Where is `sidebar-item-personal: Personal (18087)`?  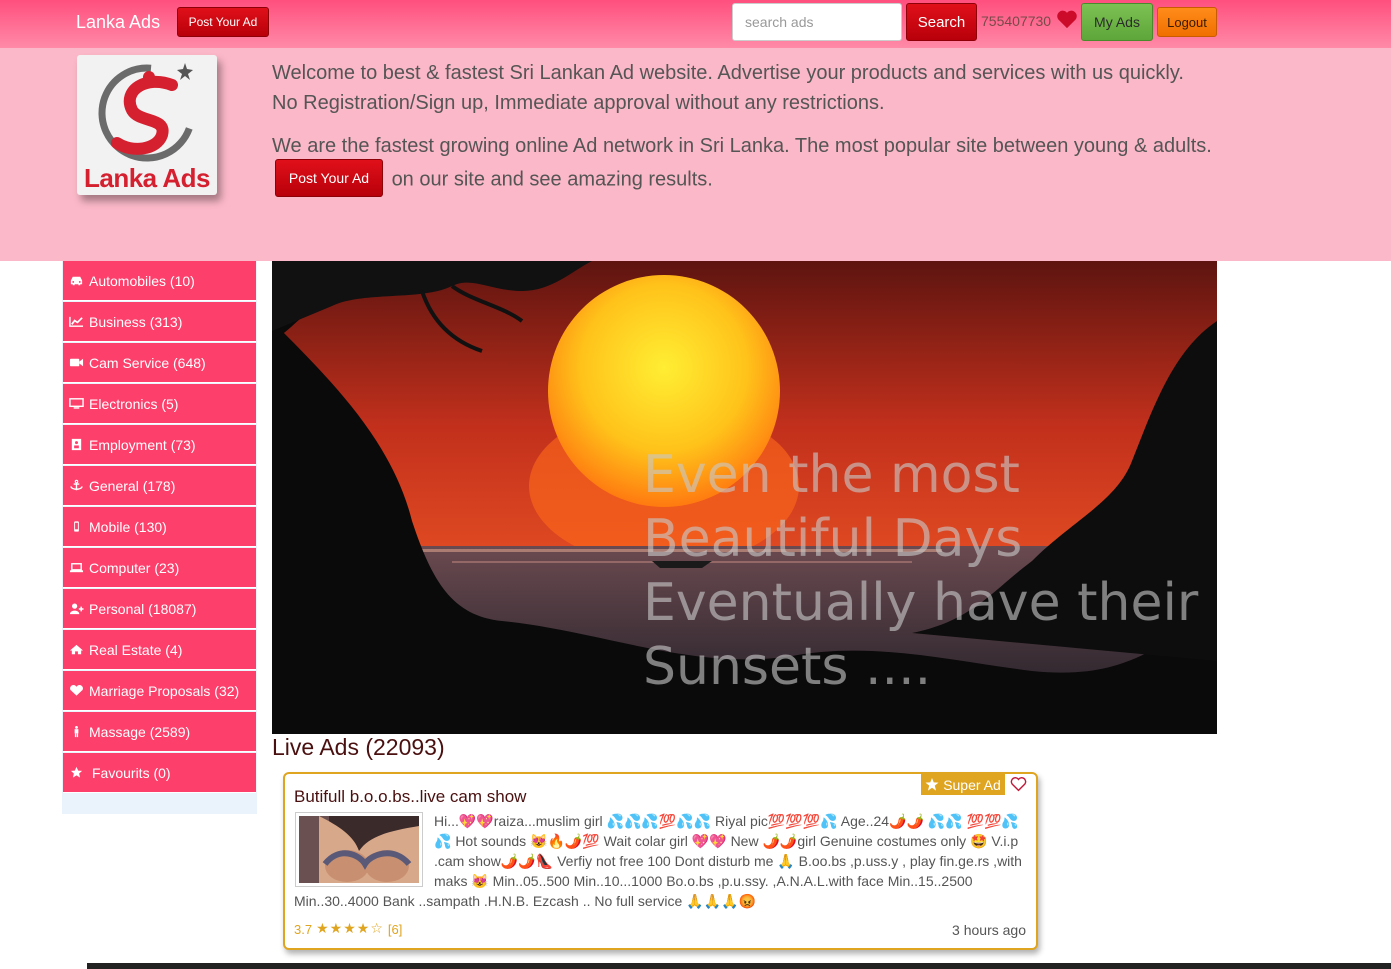 sidebar-item-personal: Personal (18087) is located at coordinates (159, 609).